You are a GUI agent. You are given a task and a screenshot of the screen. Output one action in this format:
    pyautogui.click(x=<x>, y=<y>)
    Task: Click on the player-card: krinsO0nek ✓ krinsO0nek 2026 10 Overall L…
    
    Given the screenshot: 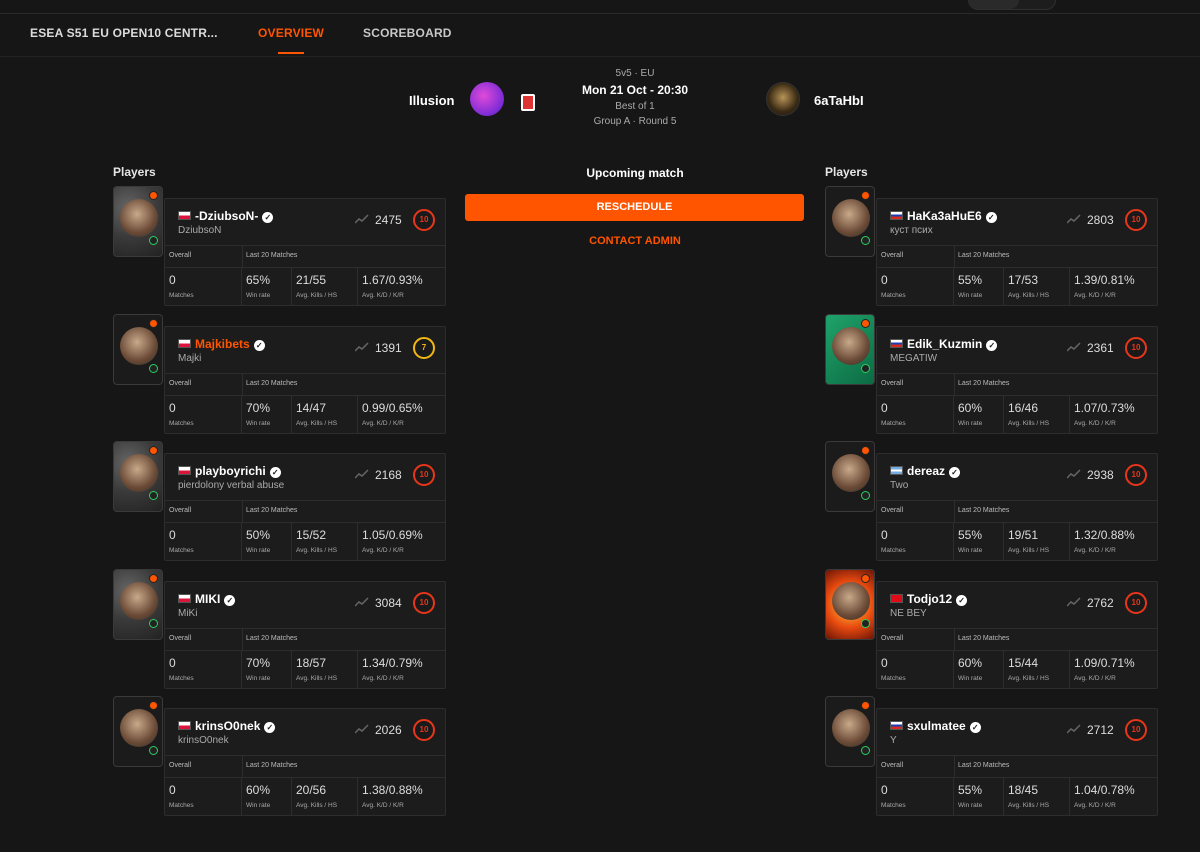 What is the action you would take?
    pyautogui.click(x=280, y=756)
    